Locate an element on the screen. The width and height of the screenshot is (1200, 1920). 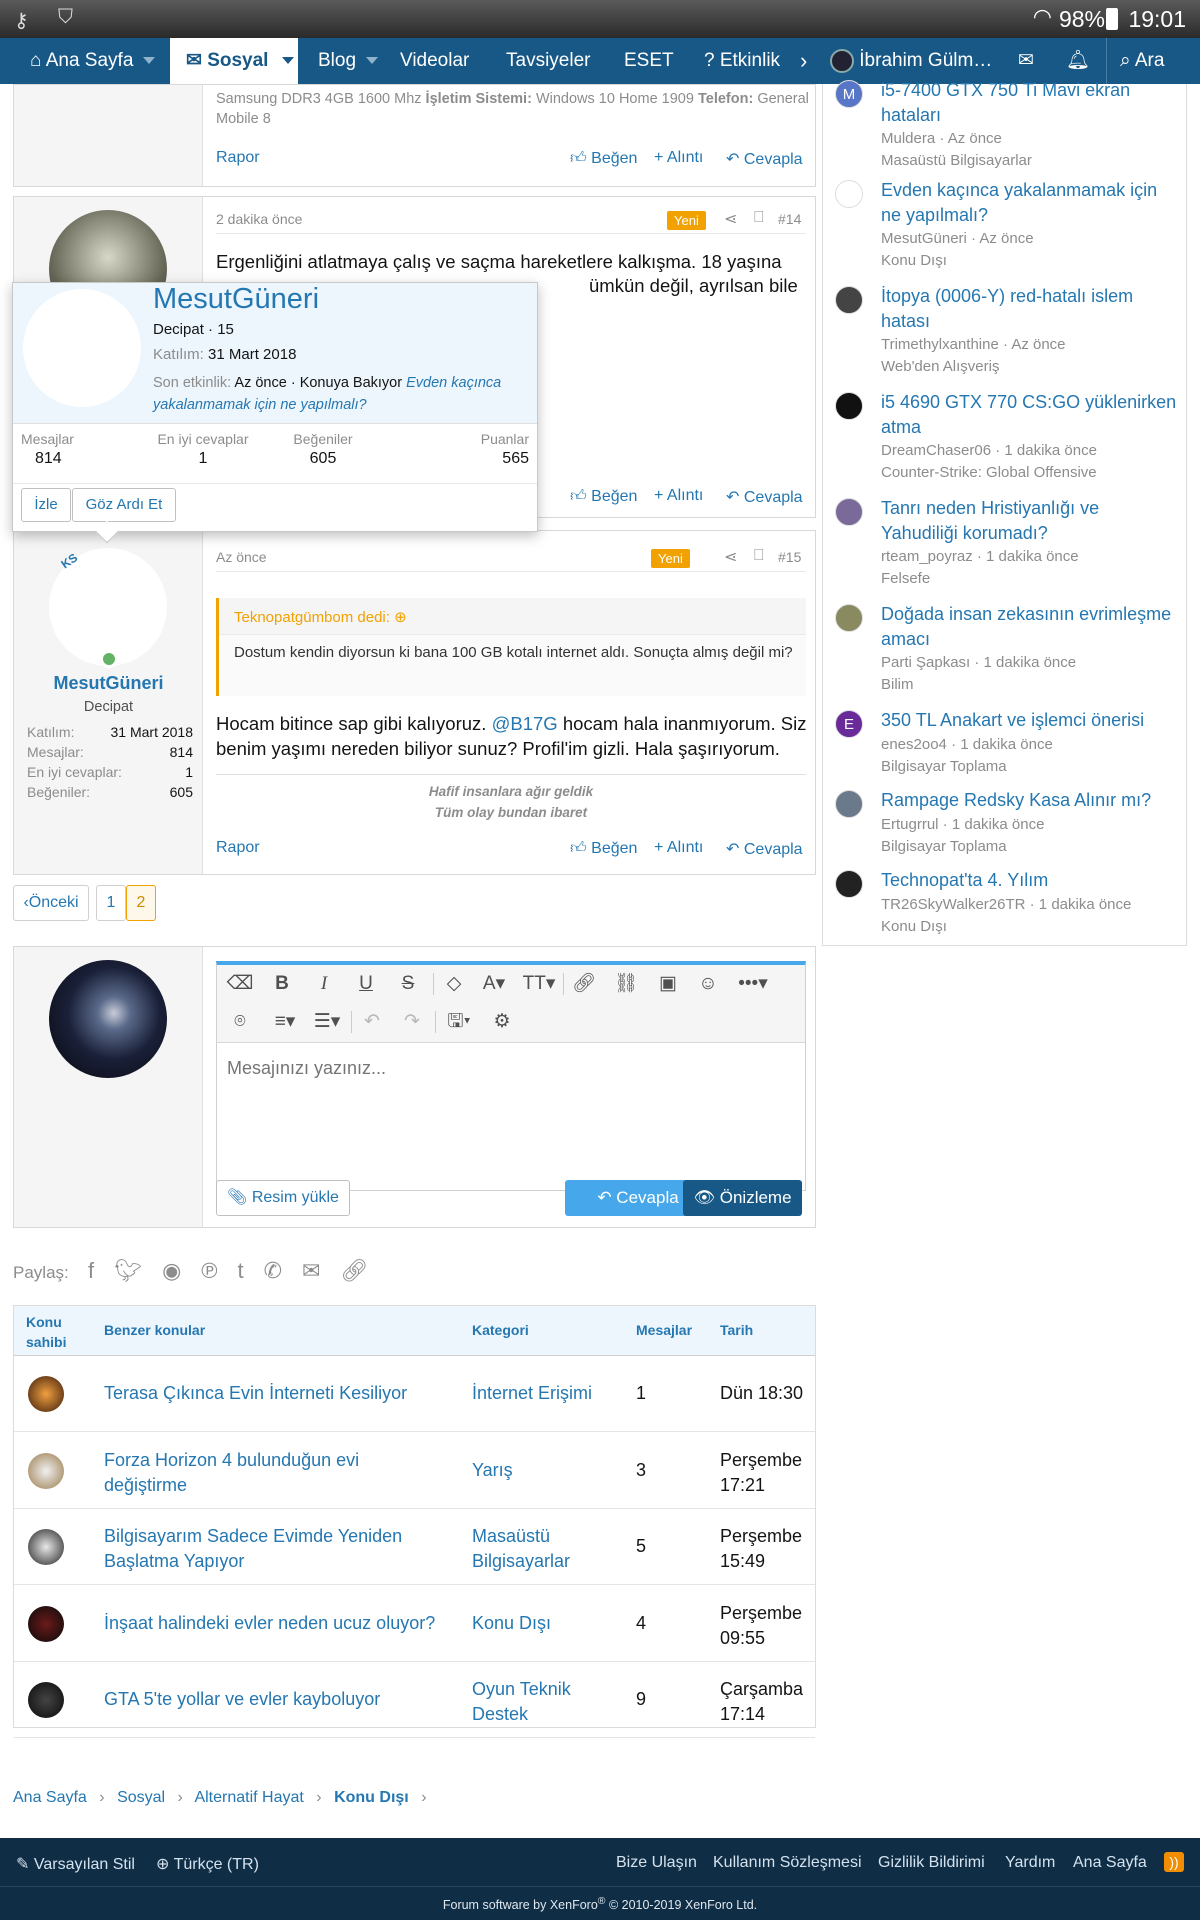
nav-scroll-right-icon: › is located at coordinates (803, 61).